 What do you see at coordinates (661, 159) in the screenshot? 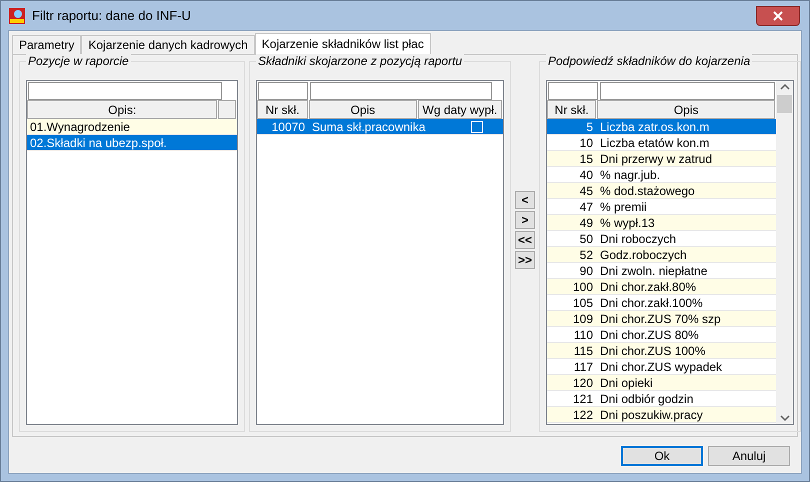
I see `list-row: 15 Dni przerwy w zatrud` at bounding box center [661, 159].